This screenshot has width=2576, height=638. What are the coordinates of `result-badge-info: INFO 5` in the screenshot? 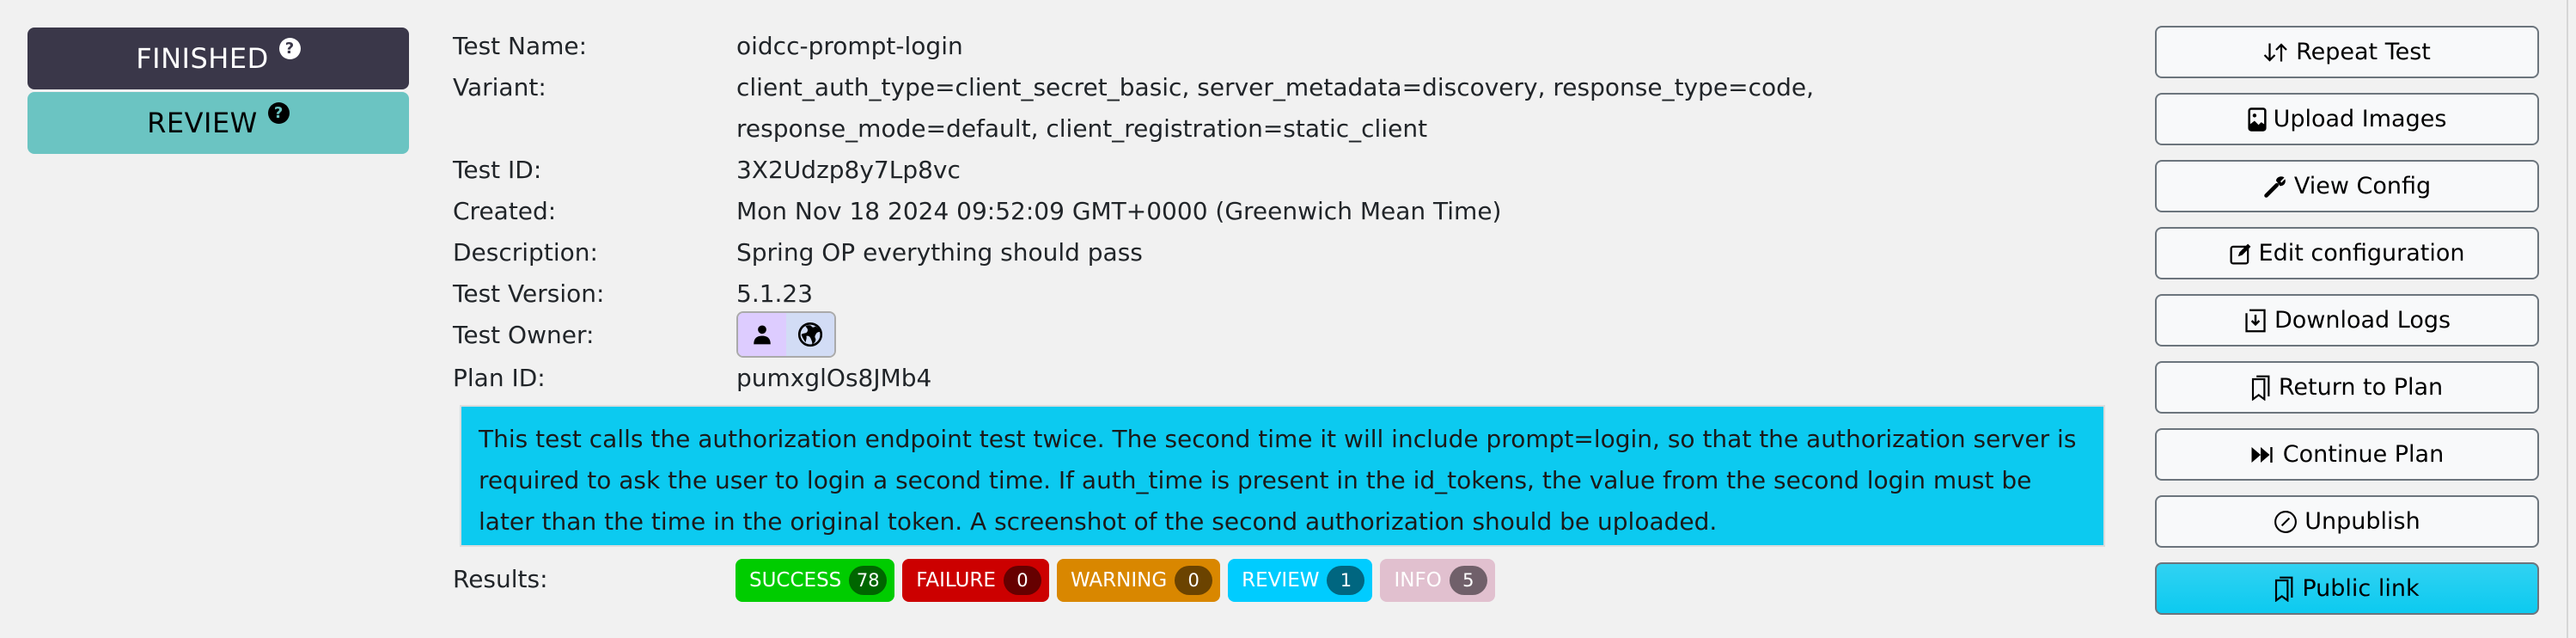 It's located at (1437, 580).